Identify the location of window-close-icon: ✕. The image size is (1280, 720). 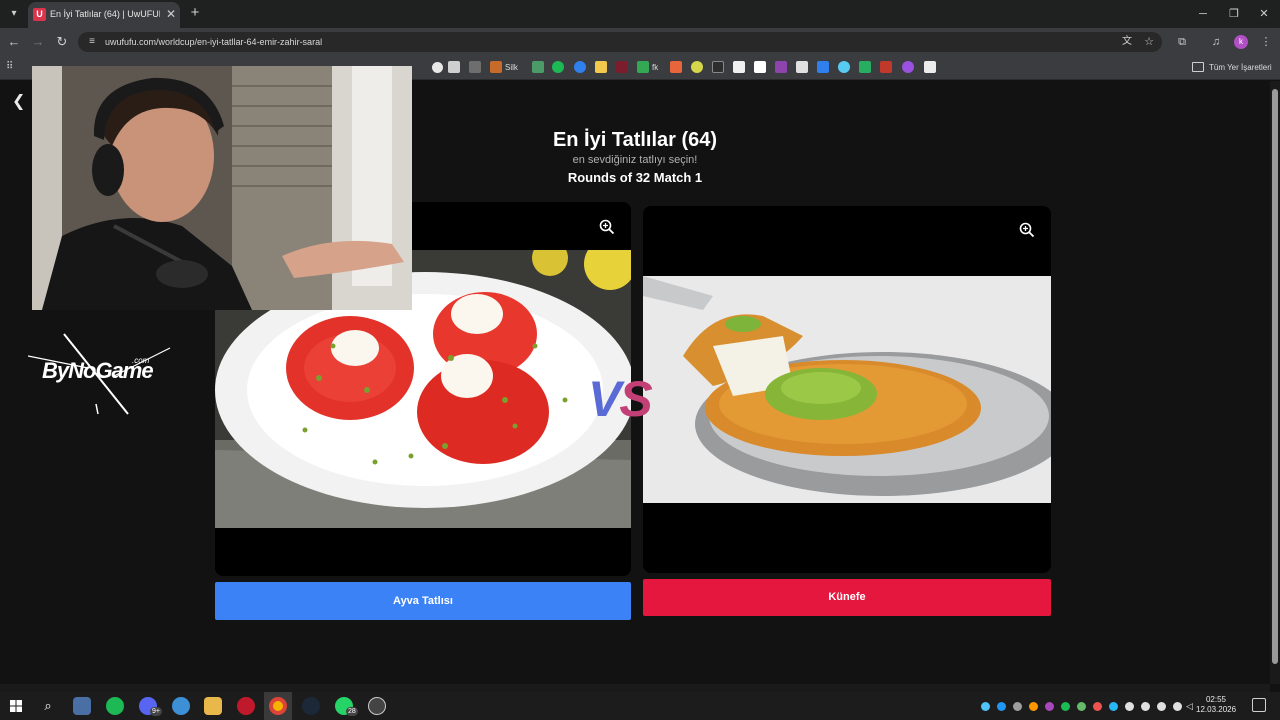
(1264, 14).